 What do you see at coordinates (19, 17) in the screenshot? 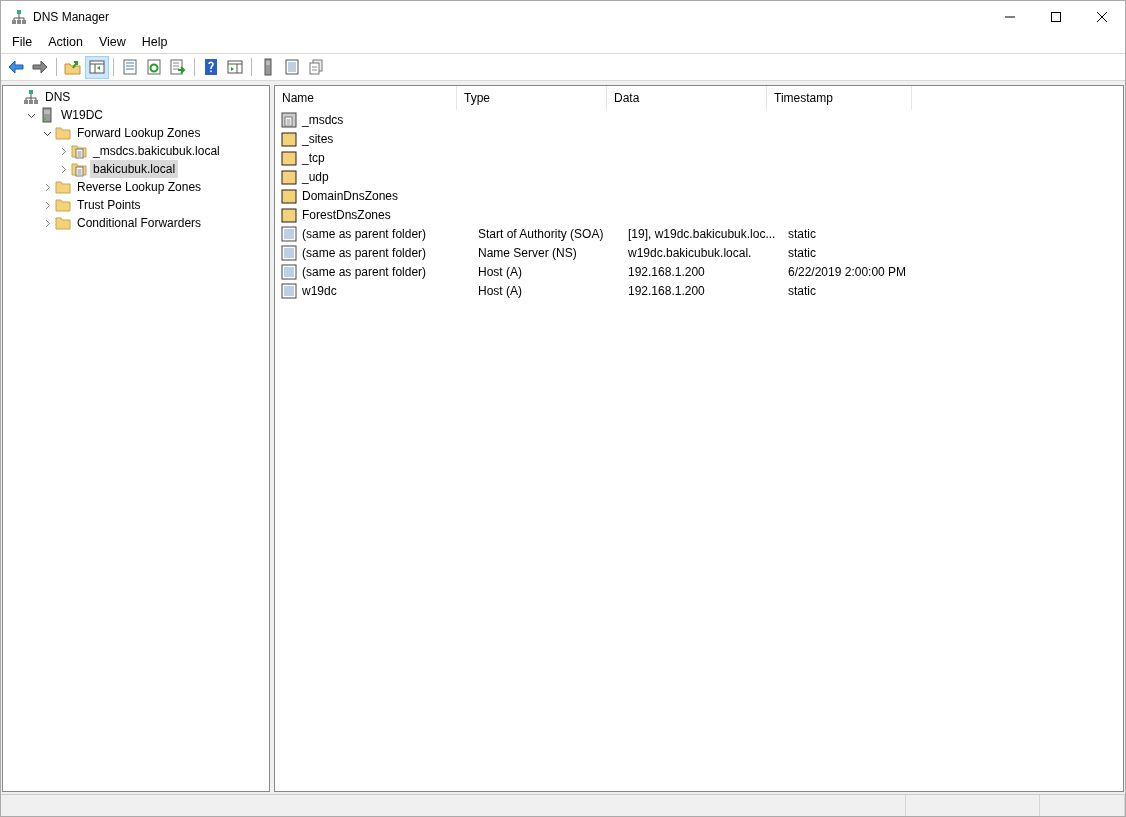
I see `app-icon` at bounding box center [19, 17].